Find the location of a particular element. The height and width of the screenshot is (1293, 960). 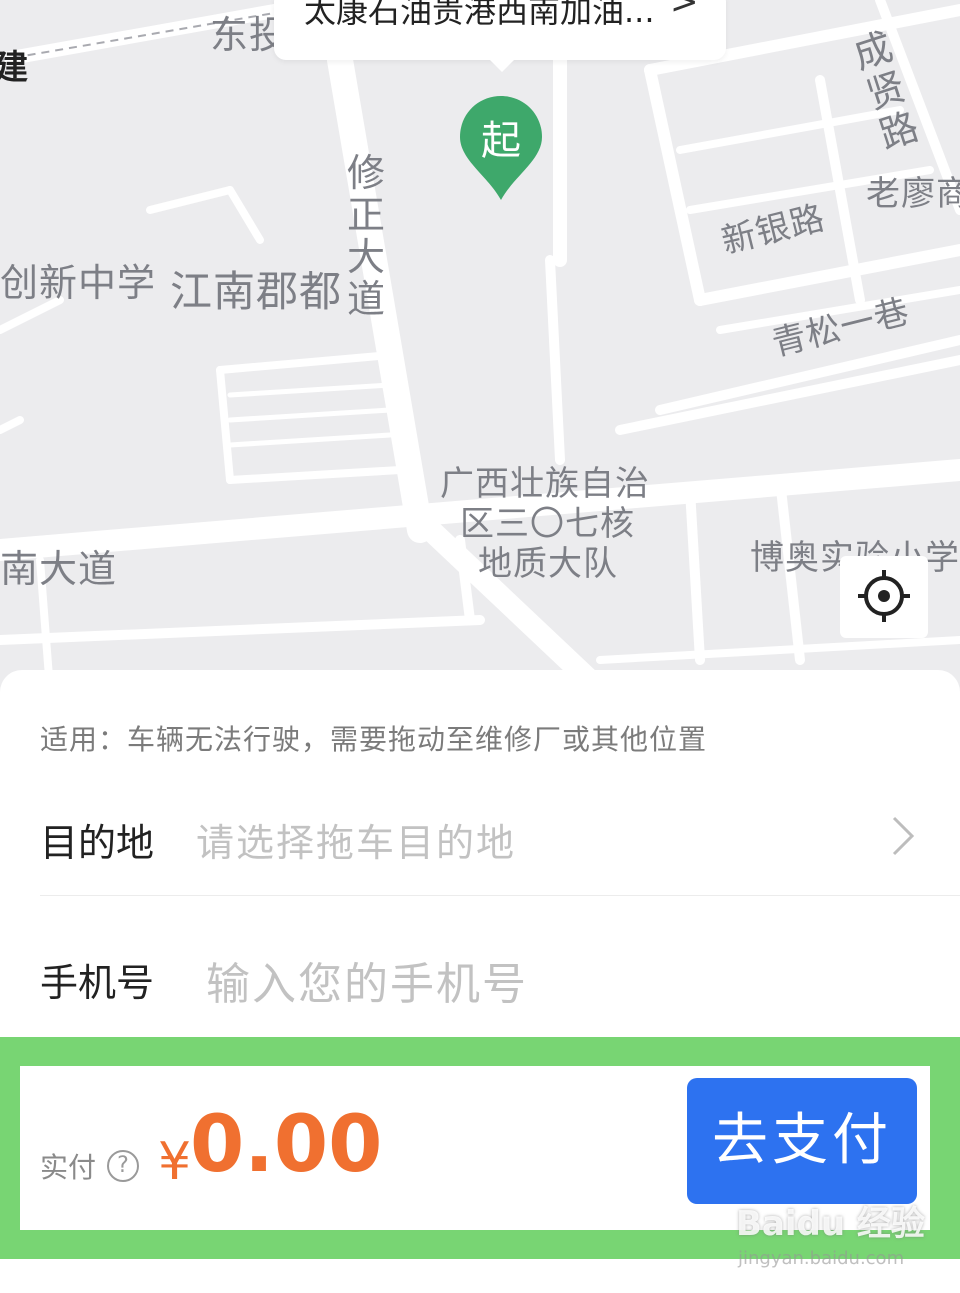

pay-button: 去支付 is located at coordinates (802, 1141).